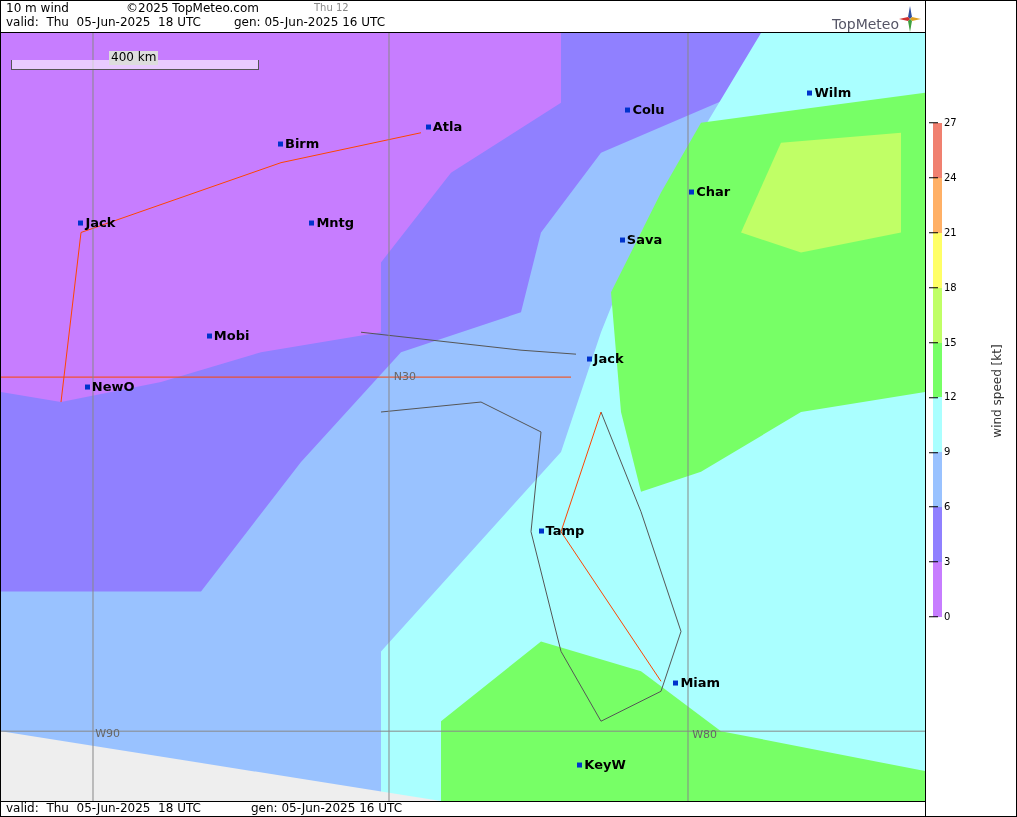  I want to click on city-label: Tamp, so click(565, 531).